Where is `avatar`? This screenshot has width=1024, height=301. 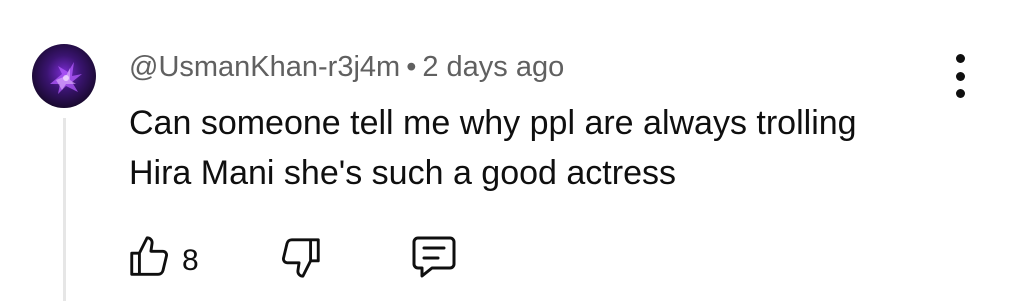 avatar is located at coordinates (64, 76).